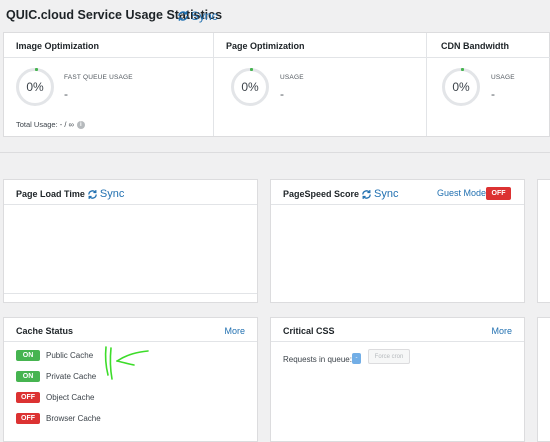 The height and width of the screenshot is (442, 550). I want to click on total-usage-text: Total Usage: - / ∞, so click(45, 124).